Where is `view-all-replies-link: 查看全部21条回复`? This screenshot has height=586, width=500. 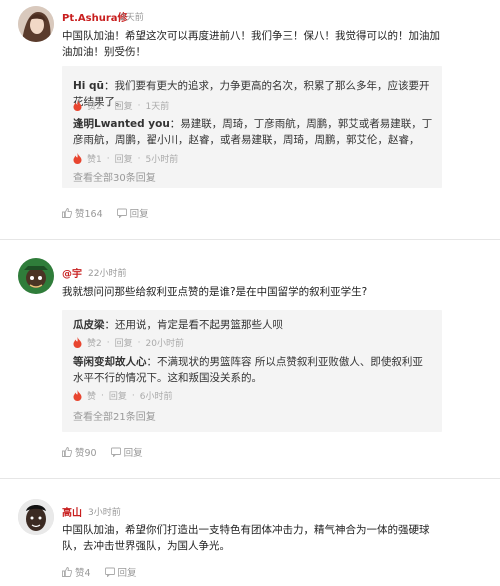 view-all-replies-link: 查看全部21条回复 is located at coordinates (114, 415).